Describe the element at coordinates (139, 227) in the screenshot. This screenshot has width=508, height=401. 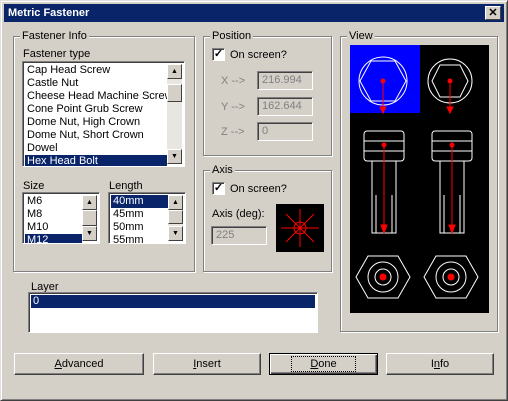
I see `length-item: 50mm` at that location.